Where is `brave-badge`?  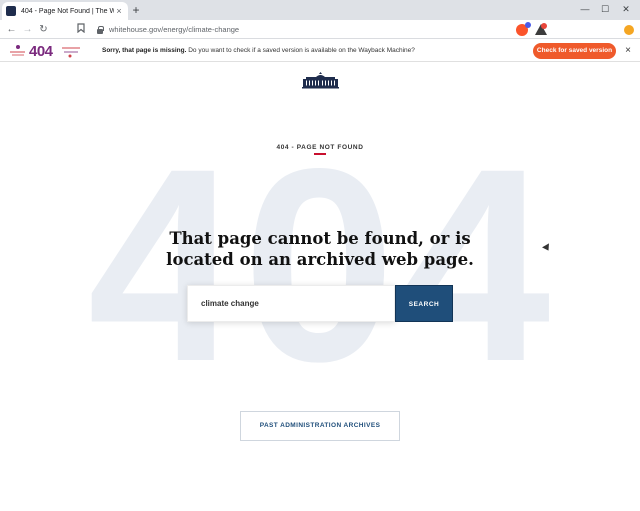
brave-badge is located at coordinates (528, 25).